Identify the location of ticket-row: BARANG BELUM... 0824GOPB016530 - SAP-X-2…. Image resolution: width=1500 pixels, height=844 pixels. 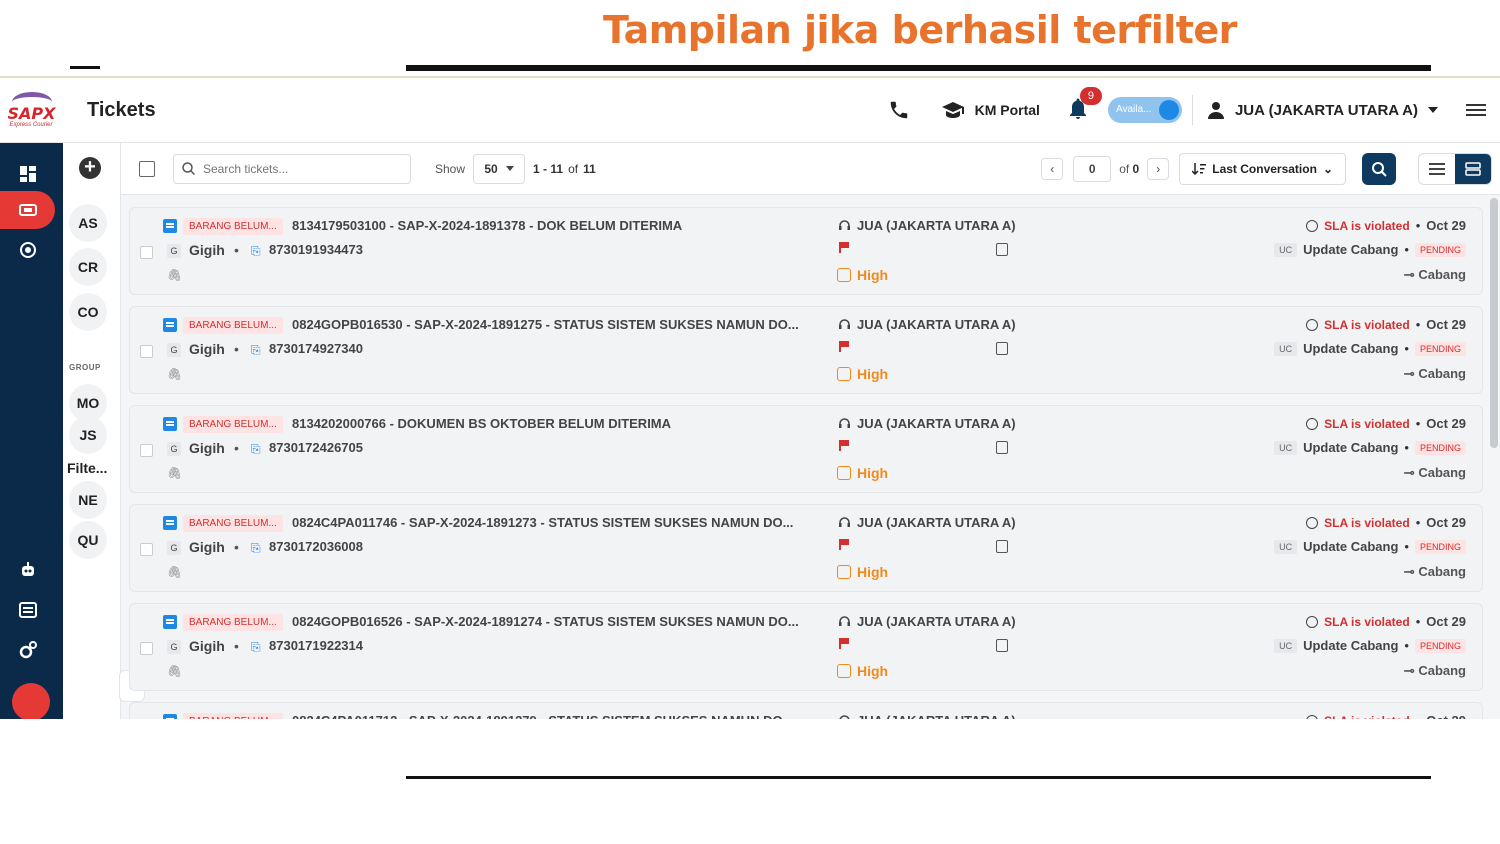
(806, 350).